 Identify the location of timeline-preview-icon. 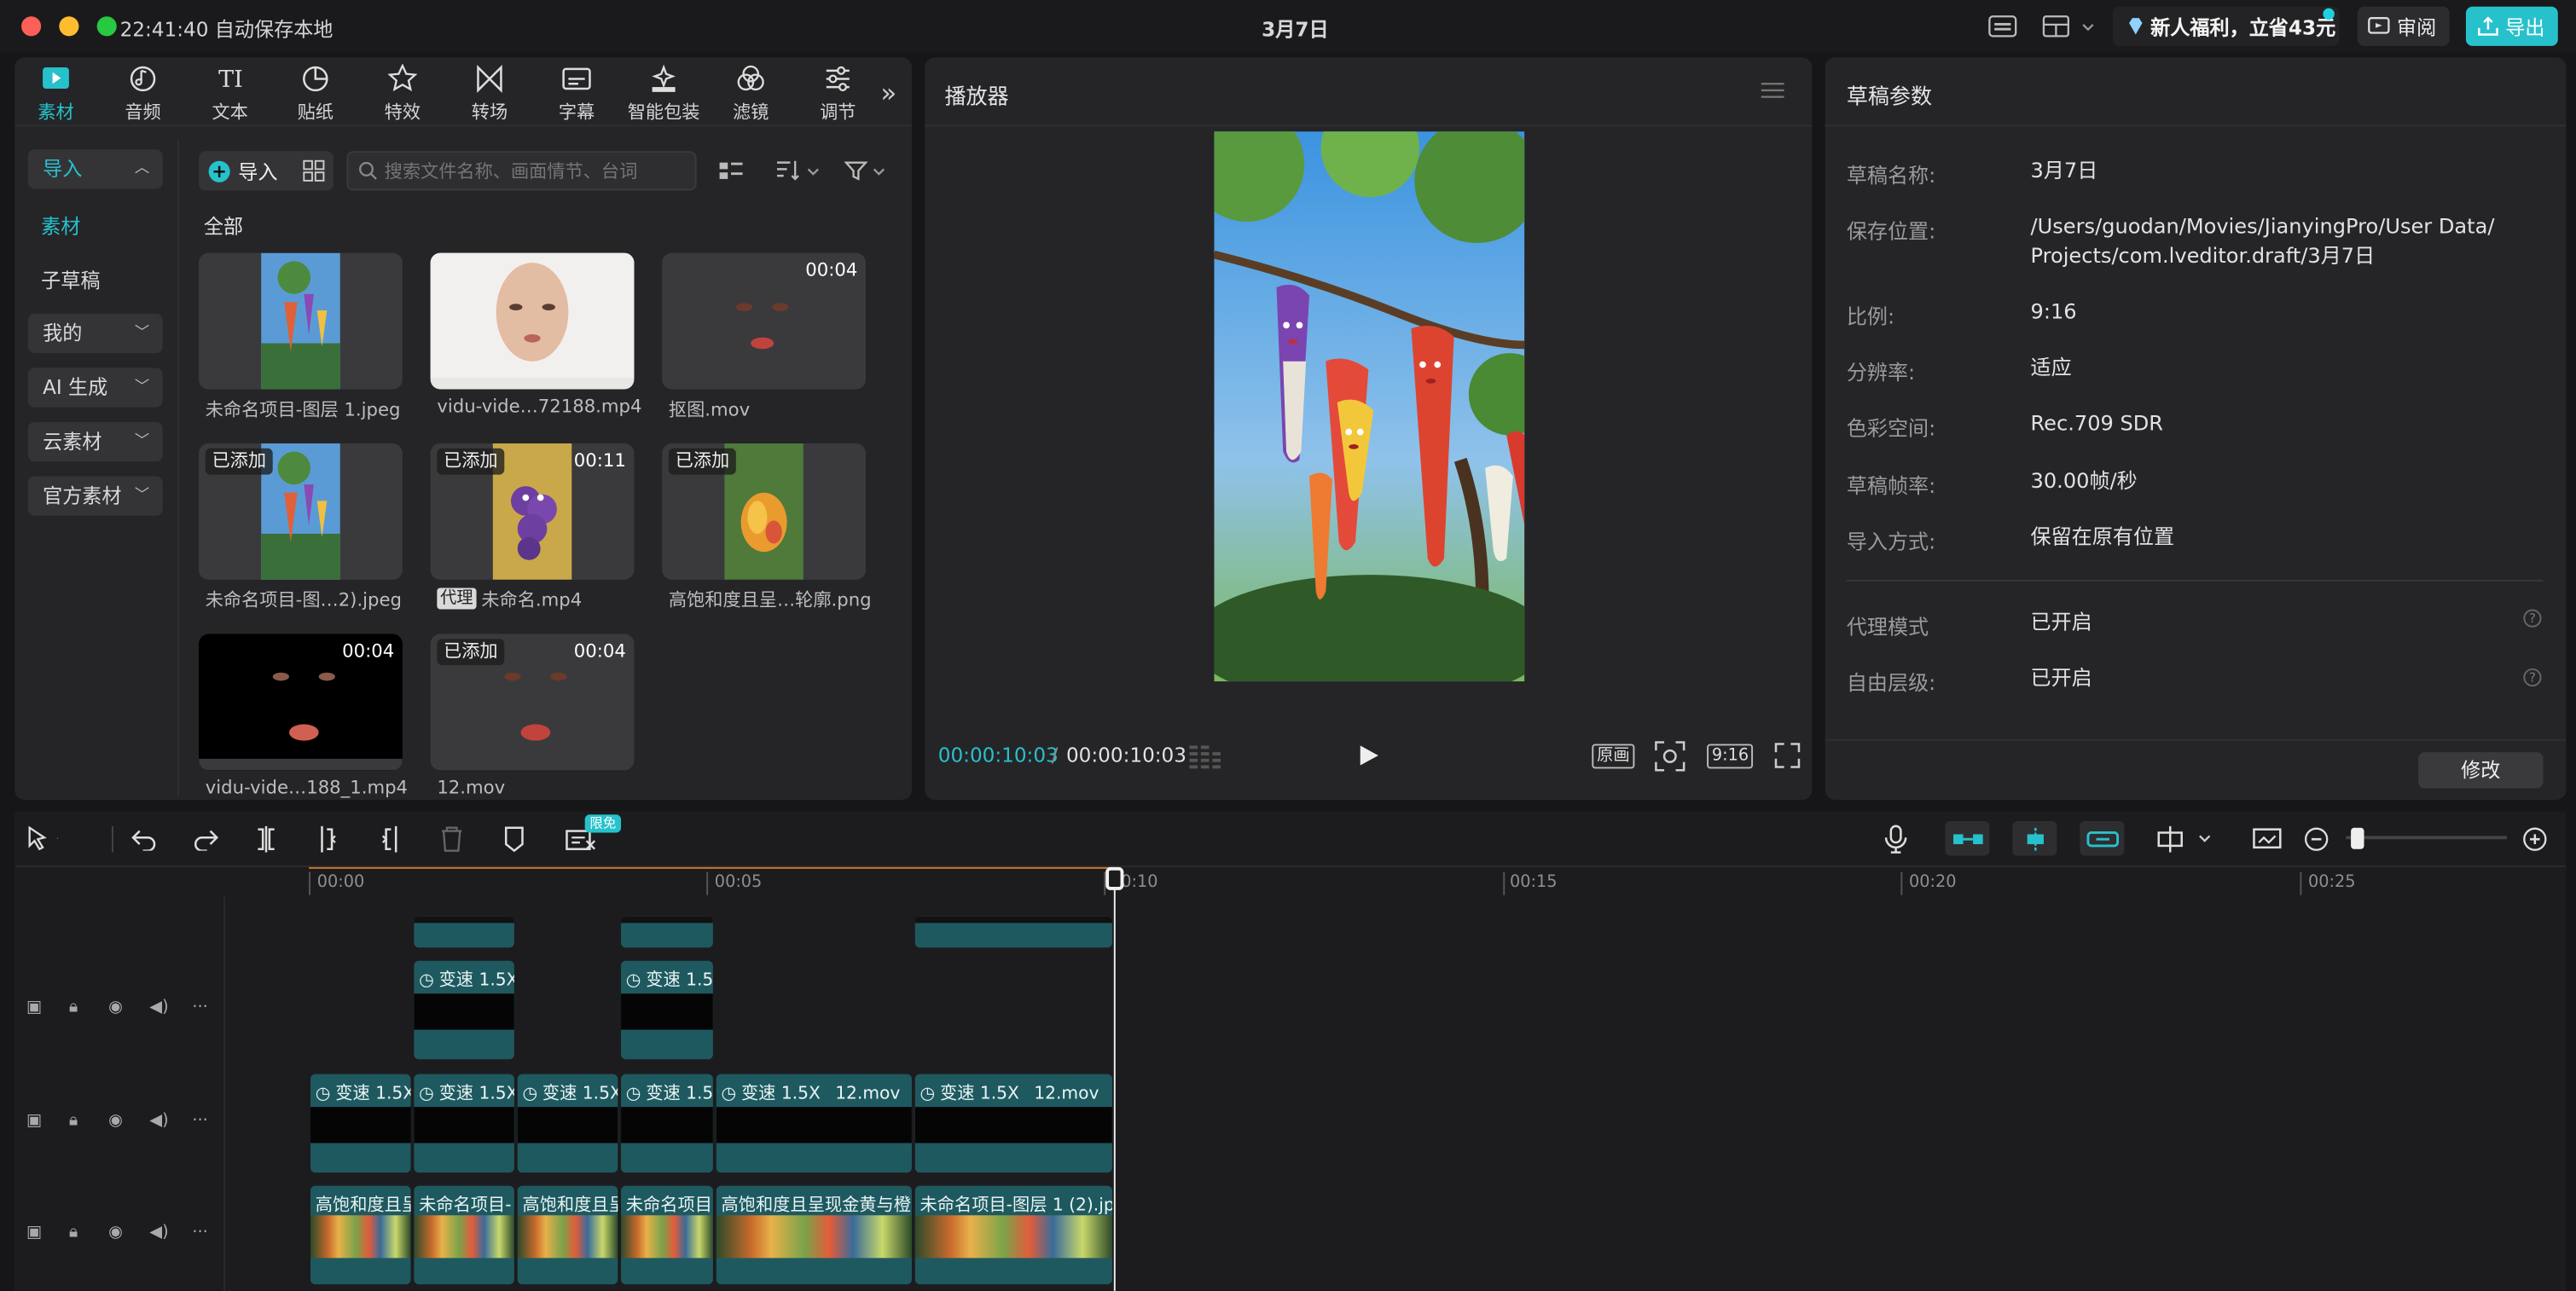
(2267, 839).